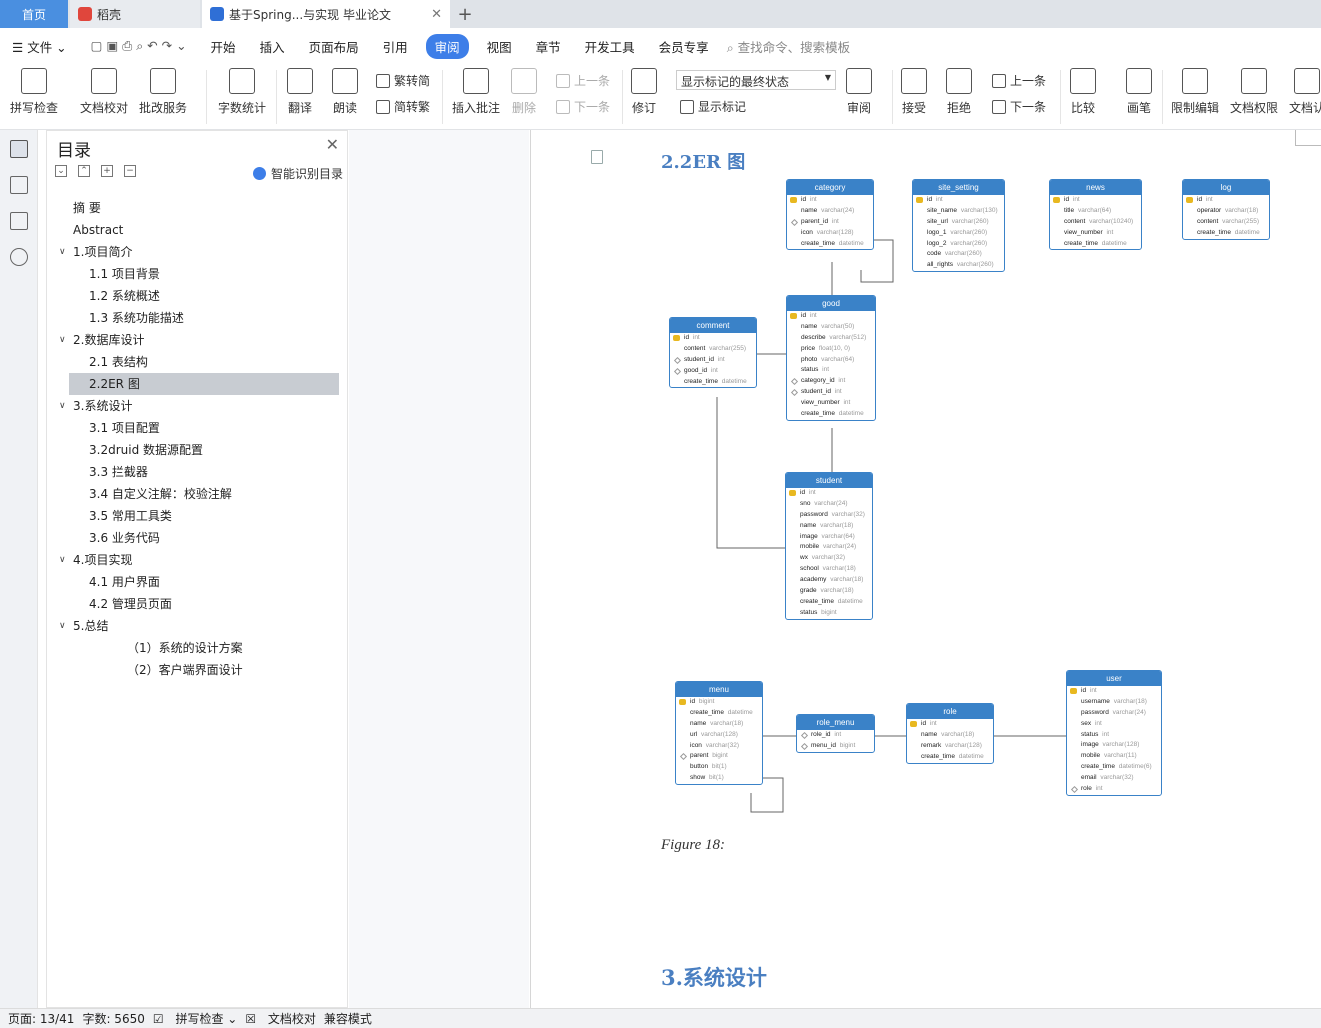 The width and height of the screenshot is (1321, 1028). I want to click on smart-toc-button: 智能识别目录, so click(297, 173).